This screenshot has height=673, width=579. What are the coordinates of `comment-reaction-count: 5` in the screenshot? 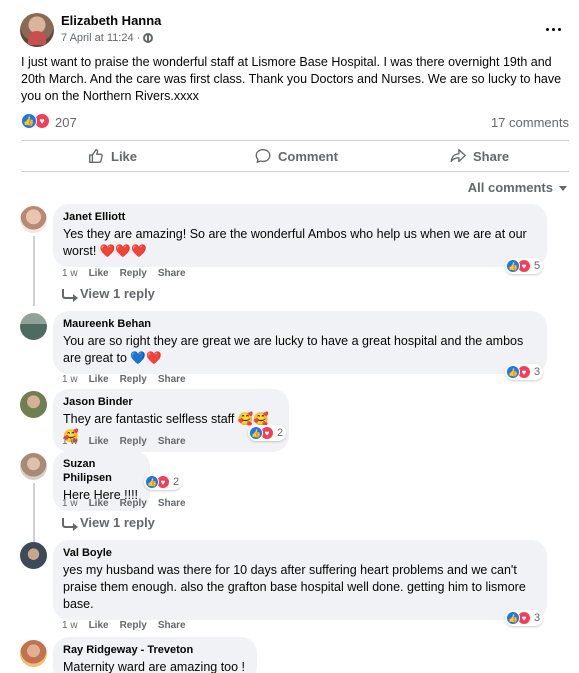 It's located at (537, 266).